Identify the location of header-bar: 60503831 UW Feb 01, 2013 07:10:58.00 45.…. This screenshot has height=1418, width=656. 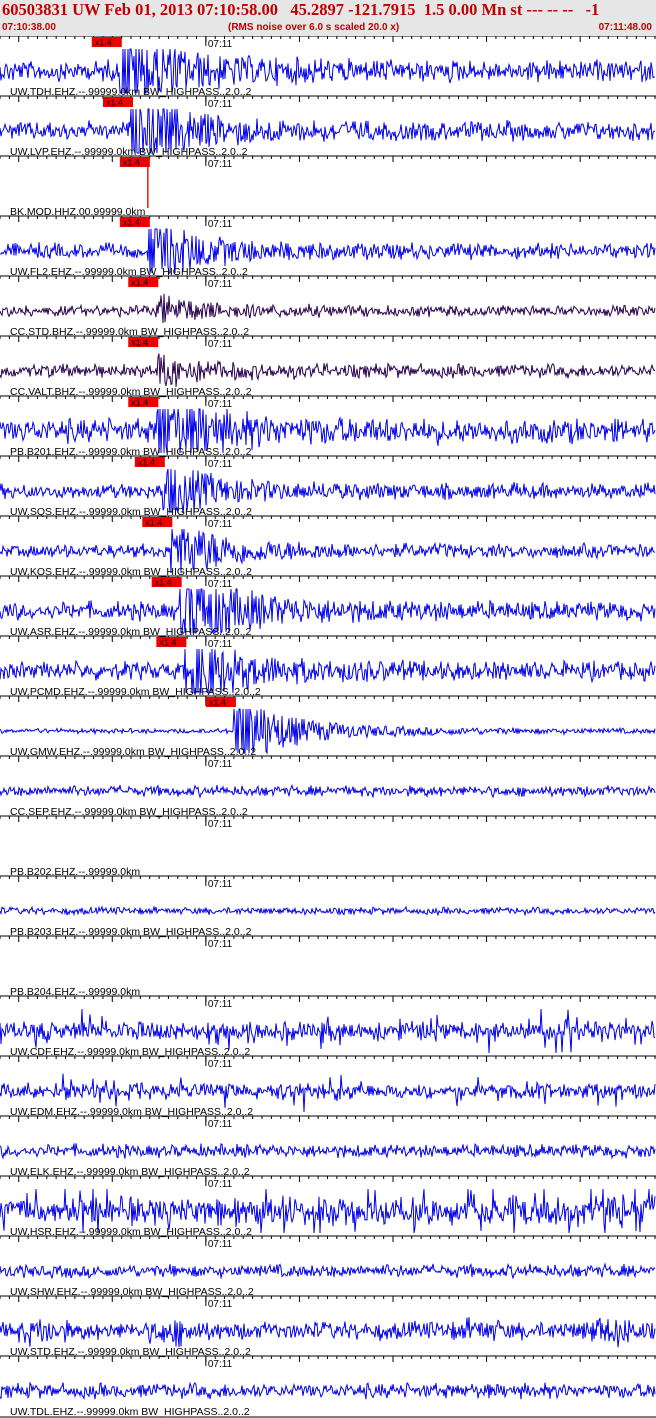
(328, 18).